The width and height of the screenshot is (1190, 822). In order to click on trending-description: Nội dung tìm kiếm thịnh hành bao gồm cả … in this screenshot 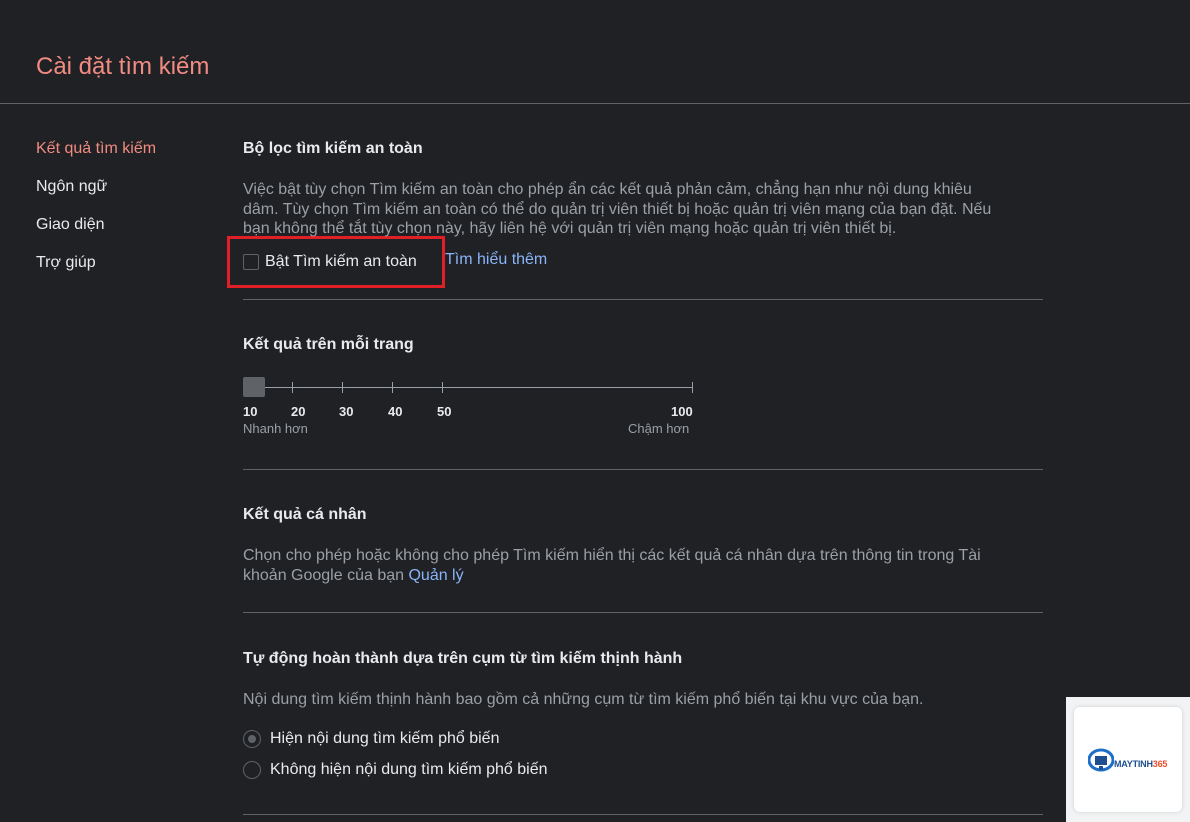, I will do `click(583, 699)`.